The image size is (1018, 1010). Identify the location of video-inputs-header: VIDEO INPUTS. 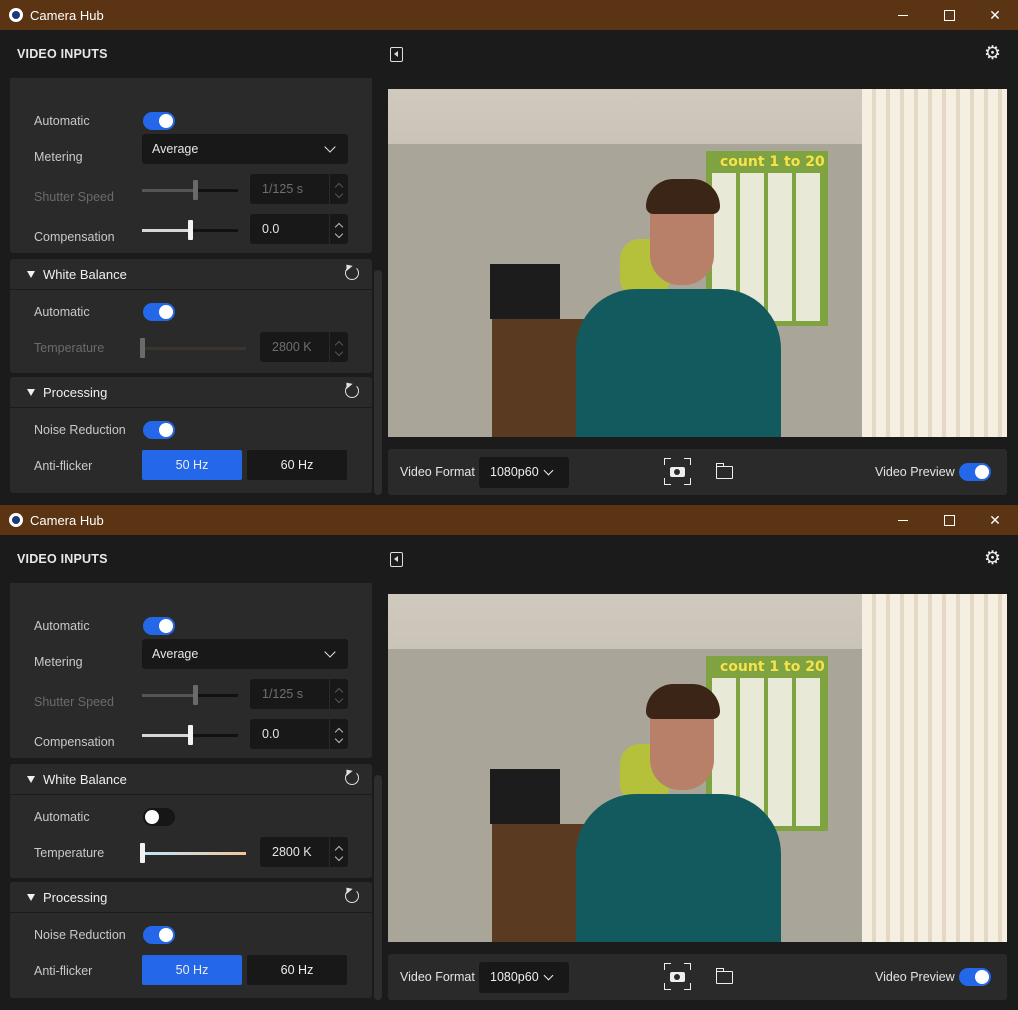
(62, 54).